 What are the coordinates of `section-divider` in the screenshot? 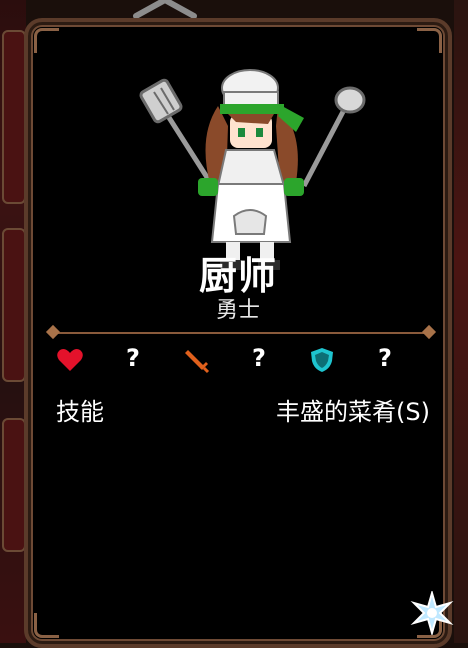 It's located at (241, 332).